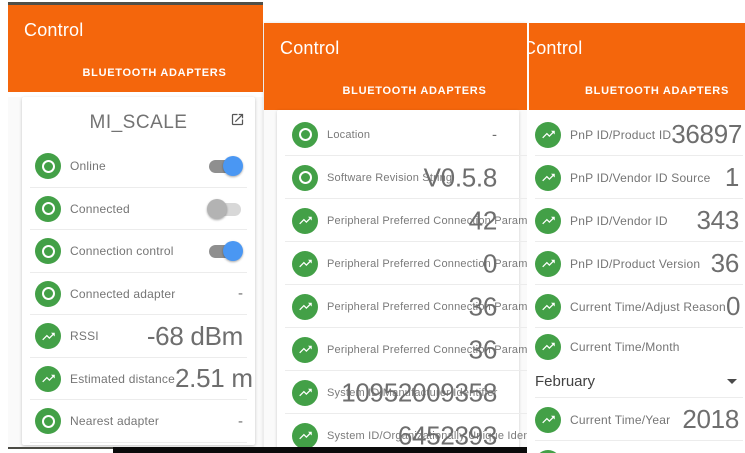  What do you see at coordinates (138, 209) in the screenshot?
I see `entity-row: Connected` at bounding box center [138, 209].